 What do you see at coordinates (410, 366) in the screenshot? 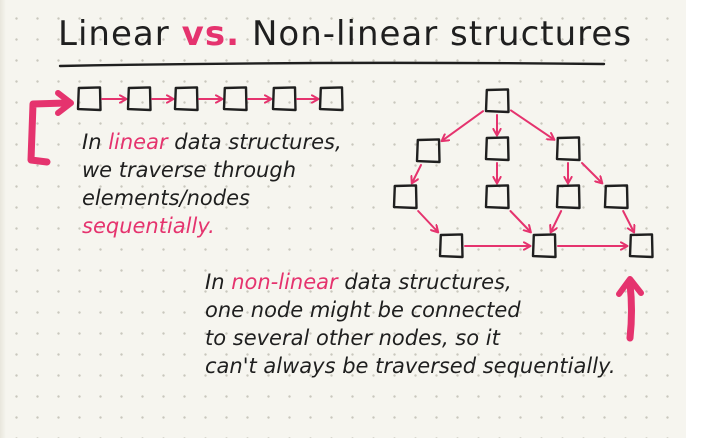
I see `nonlinear-note-line-4: can't always be traversed sequentially.` at bounding box center [410, 366].